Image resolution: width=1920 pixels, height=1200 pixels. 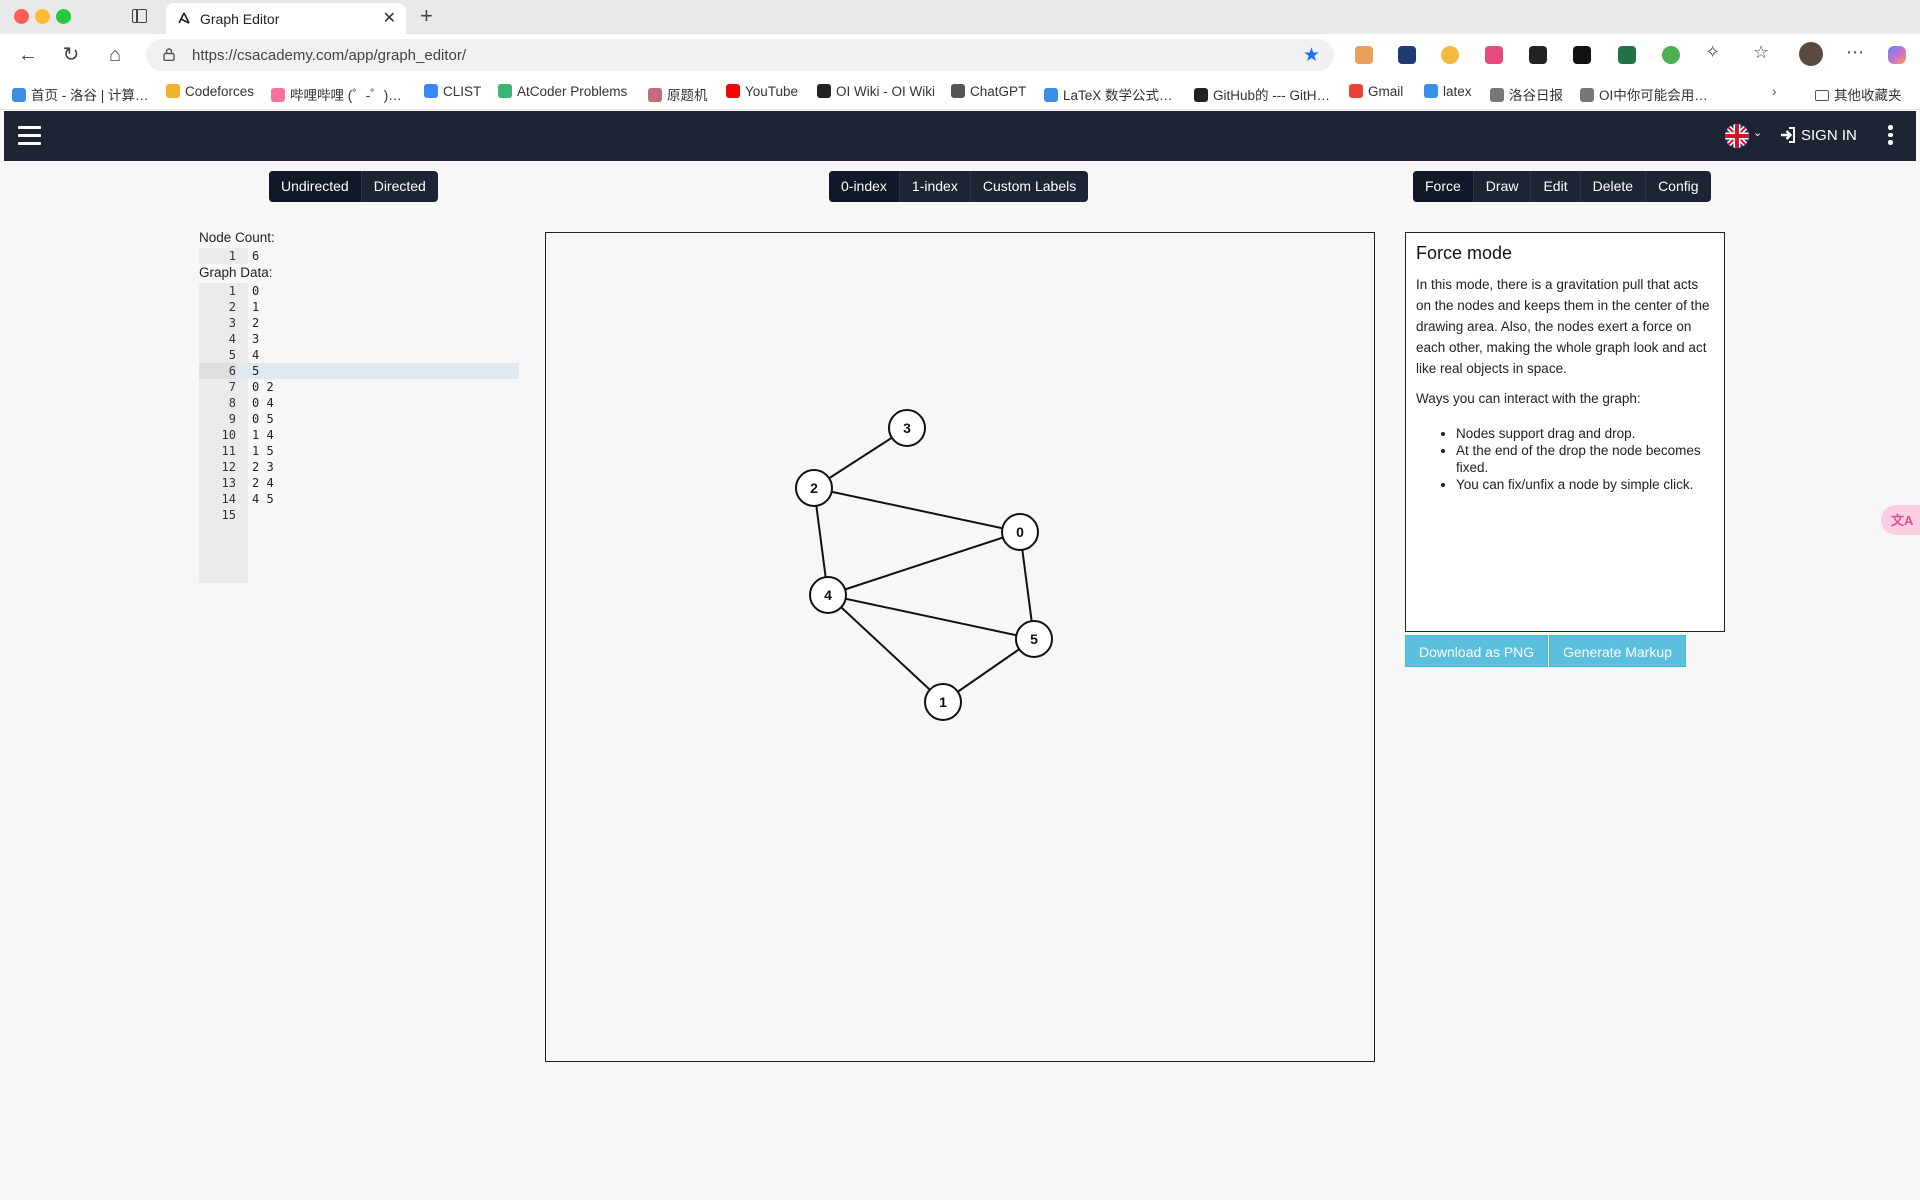 I want to click on bookmark-item: YouTube, so click(x=762, y=91).